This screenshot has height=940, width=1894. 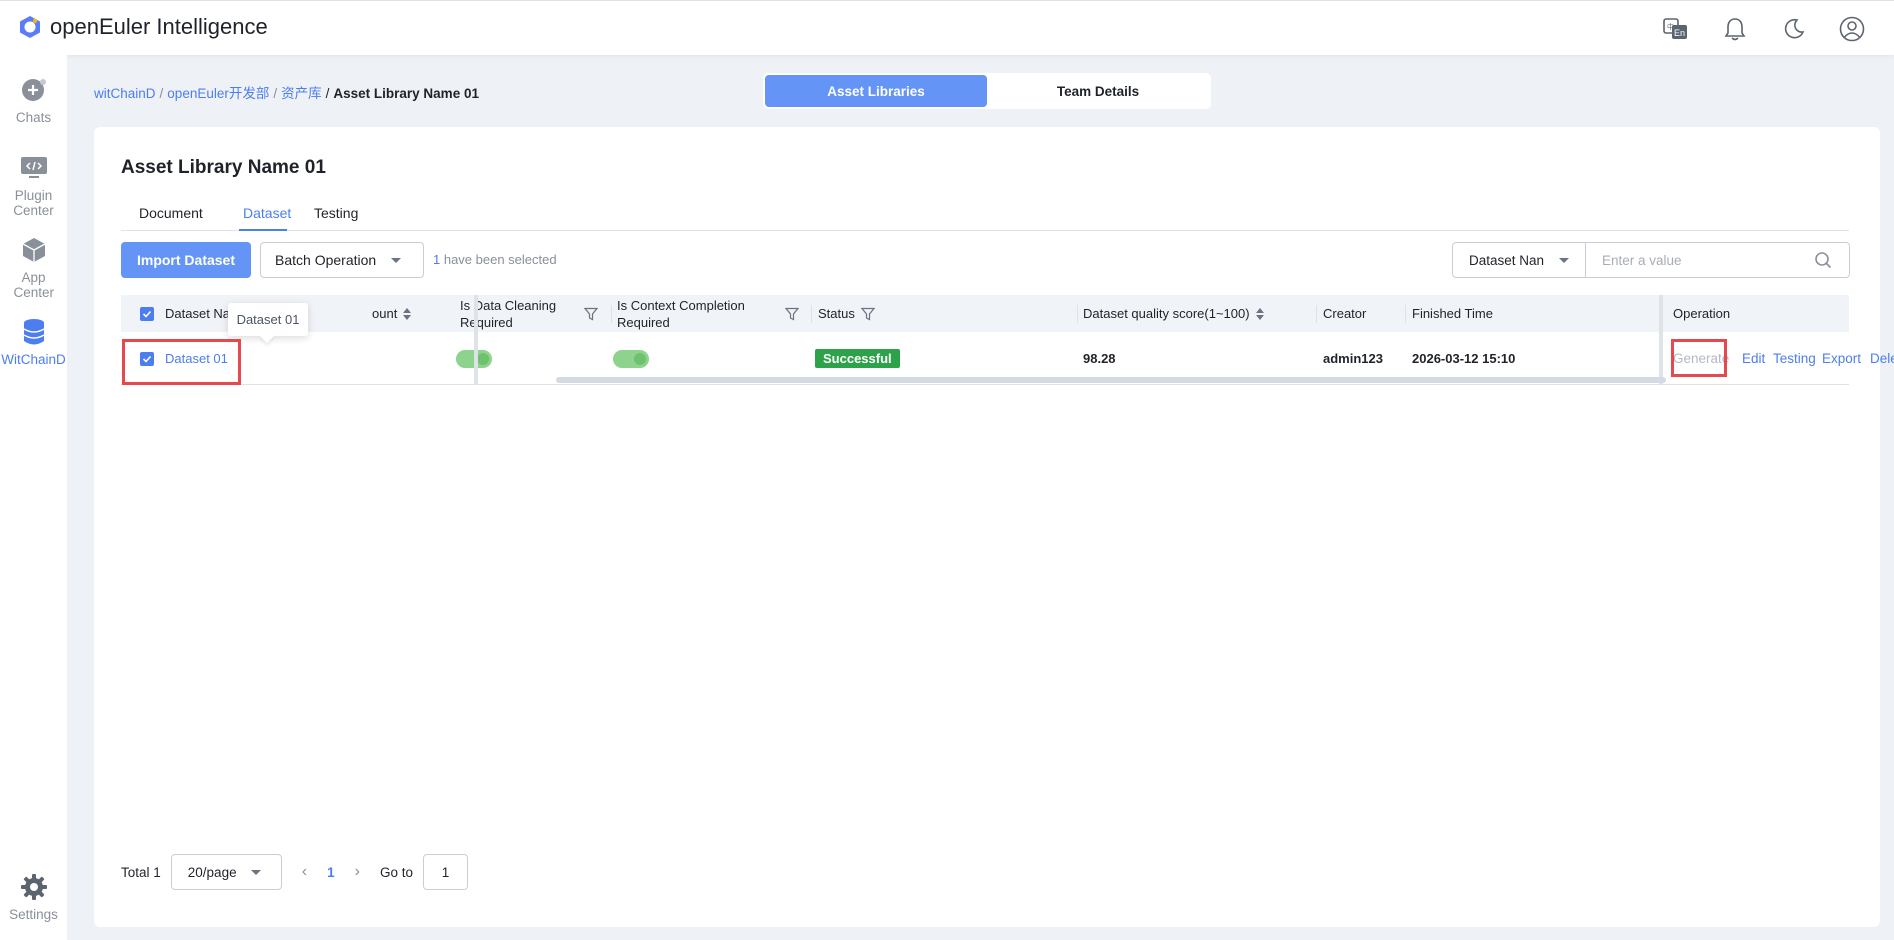 I want to click on sidebar-item-witchaind: WitChainD, so click(x=33, y=342).